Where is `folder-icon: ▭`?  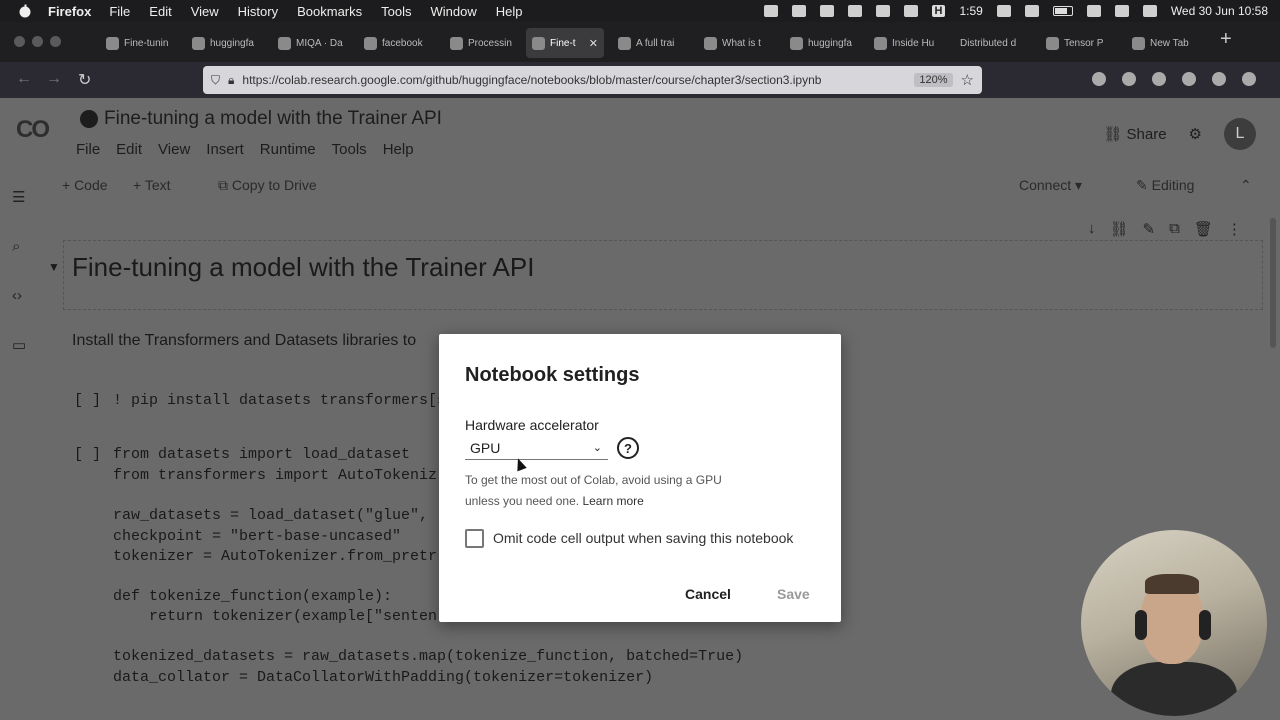 folder-icon: ▭ is located at coordinates (19, 345).